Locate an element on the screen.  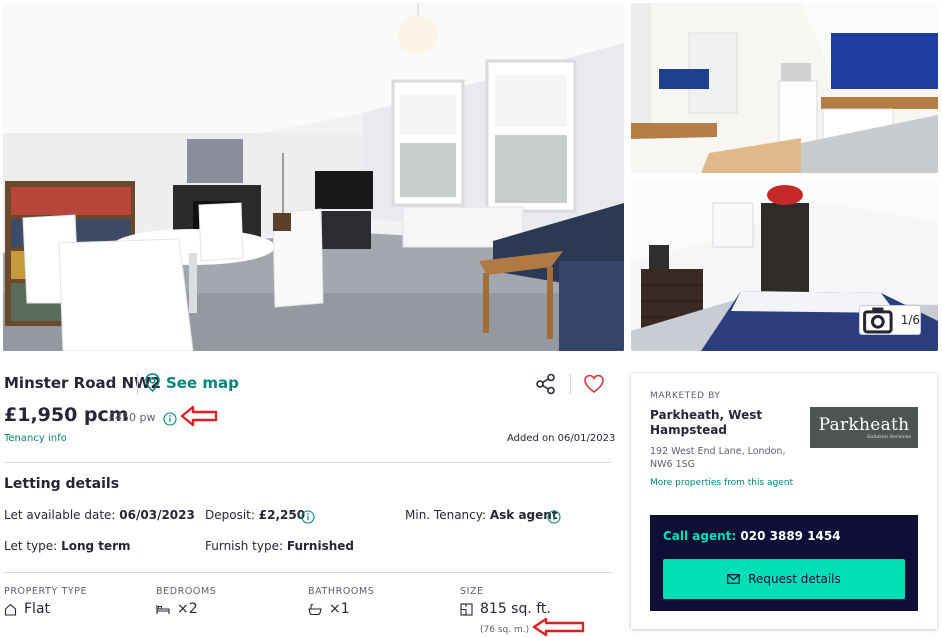
agent-phone-number: 020 3889 1454 is located at coordinates (790, 536).